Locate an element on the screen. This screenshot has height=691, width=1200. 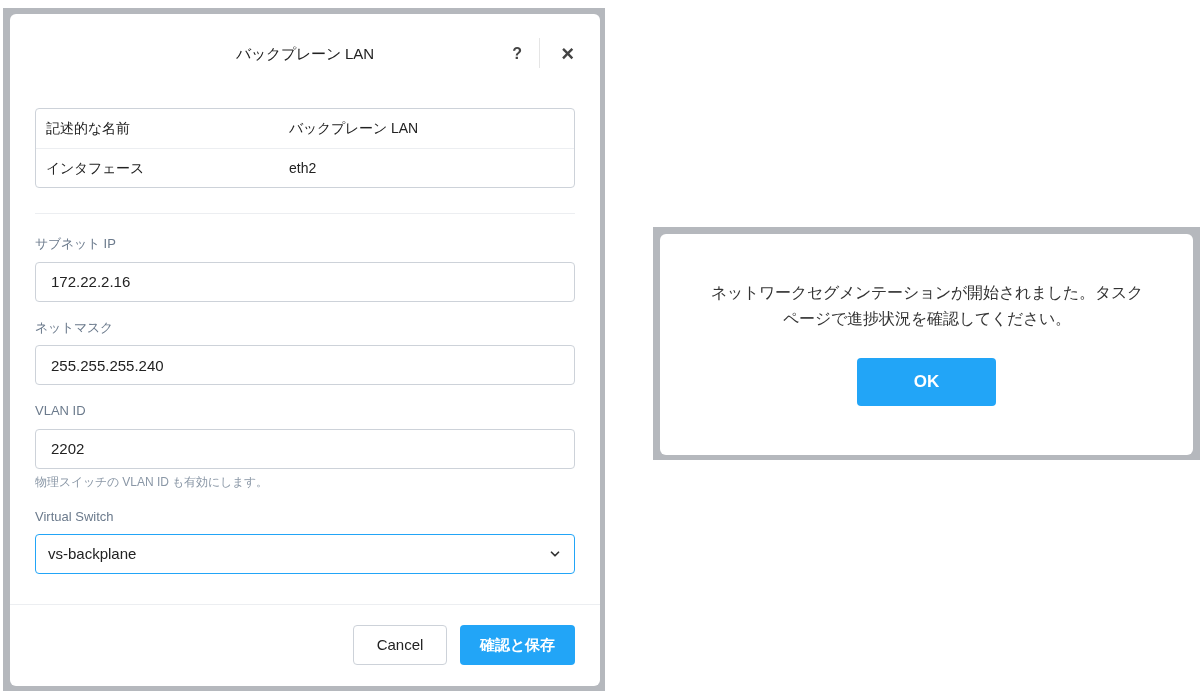
input-field: 2202 is located at coordinates (305, 448).